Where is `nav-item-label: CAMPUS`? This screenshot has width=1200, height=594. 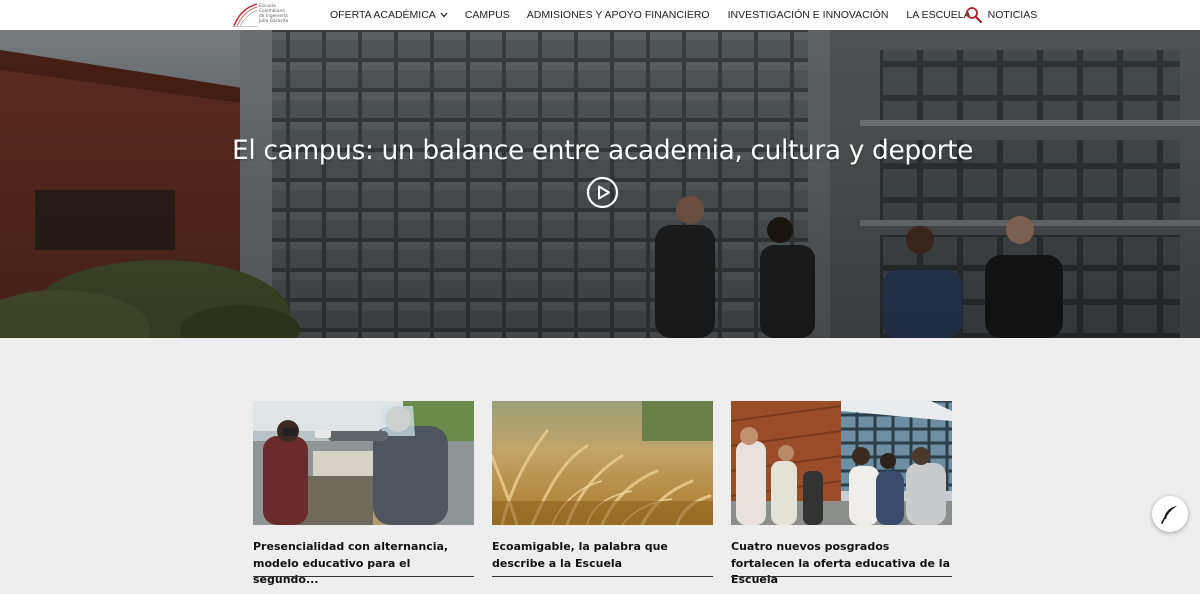 nav-item-label: CAMPUS is located at coordinates (487, 15).